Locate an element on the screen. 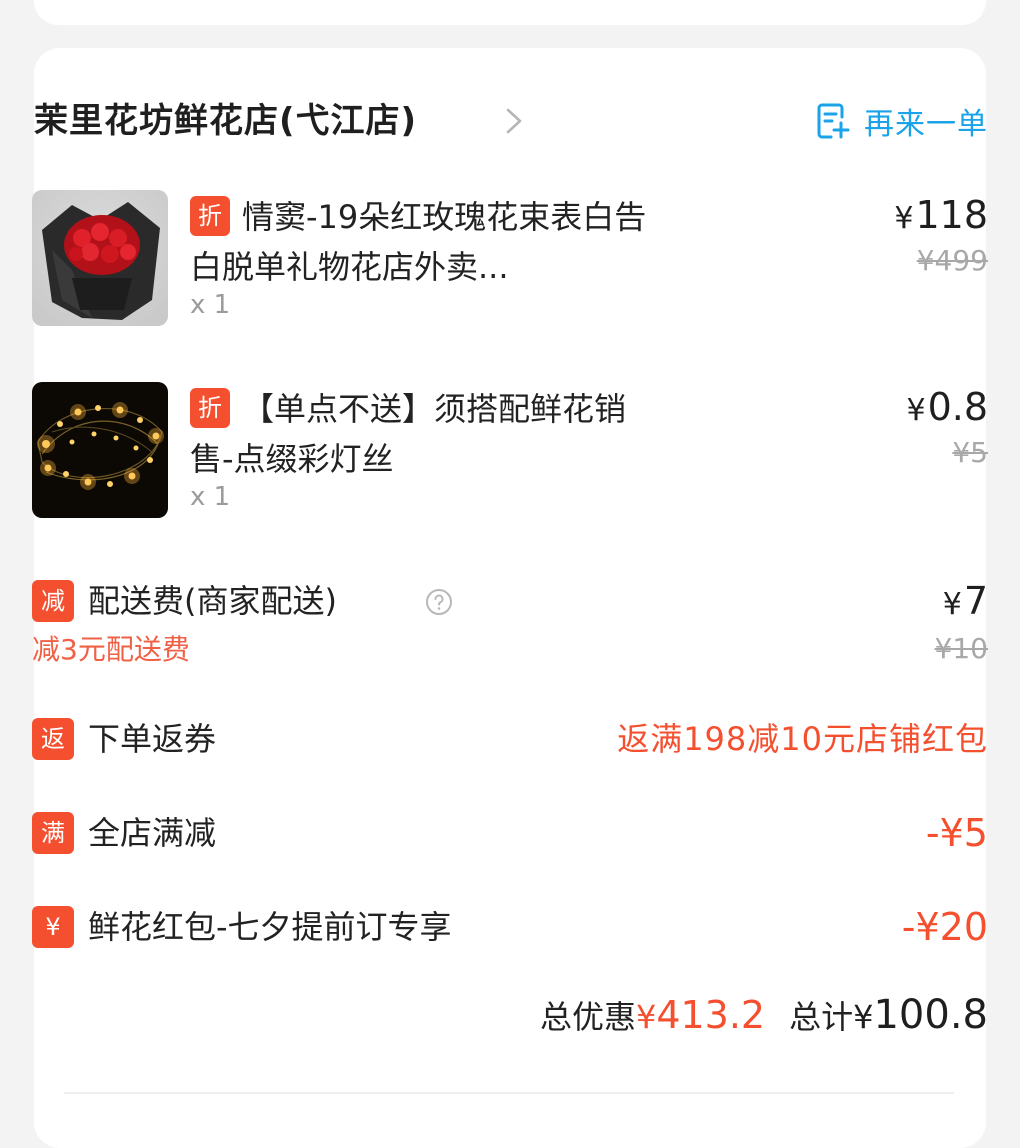 Image resolution: width=1020 pixels, height=1148 pixels. rebate-value: 返满198减10元店铺红包 is located at coordinates (802, 739).